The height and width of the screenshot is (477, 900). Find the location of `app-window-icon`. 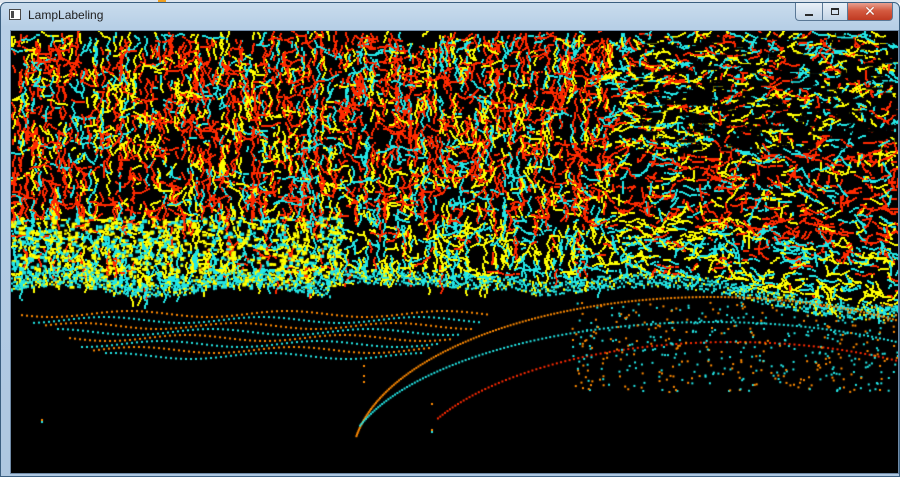

app-window-icon is located at coordinates (15, 14).